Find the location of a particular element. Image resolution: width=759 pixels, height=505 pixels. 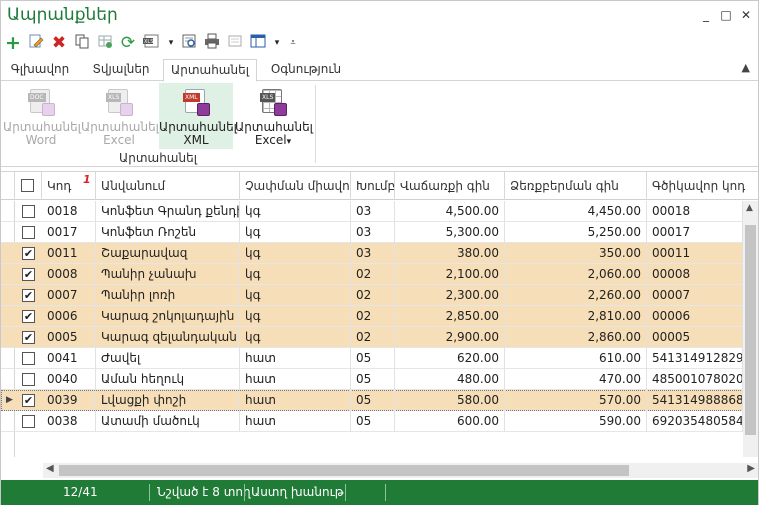

cell-name: Կարագ զելանդական is located at coordinates (168, 337).